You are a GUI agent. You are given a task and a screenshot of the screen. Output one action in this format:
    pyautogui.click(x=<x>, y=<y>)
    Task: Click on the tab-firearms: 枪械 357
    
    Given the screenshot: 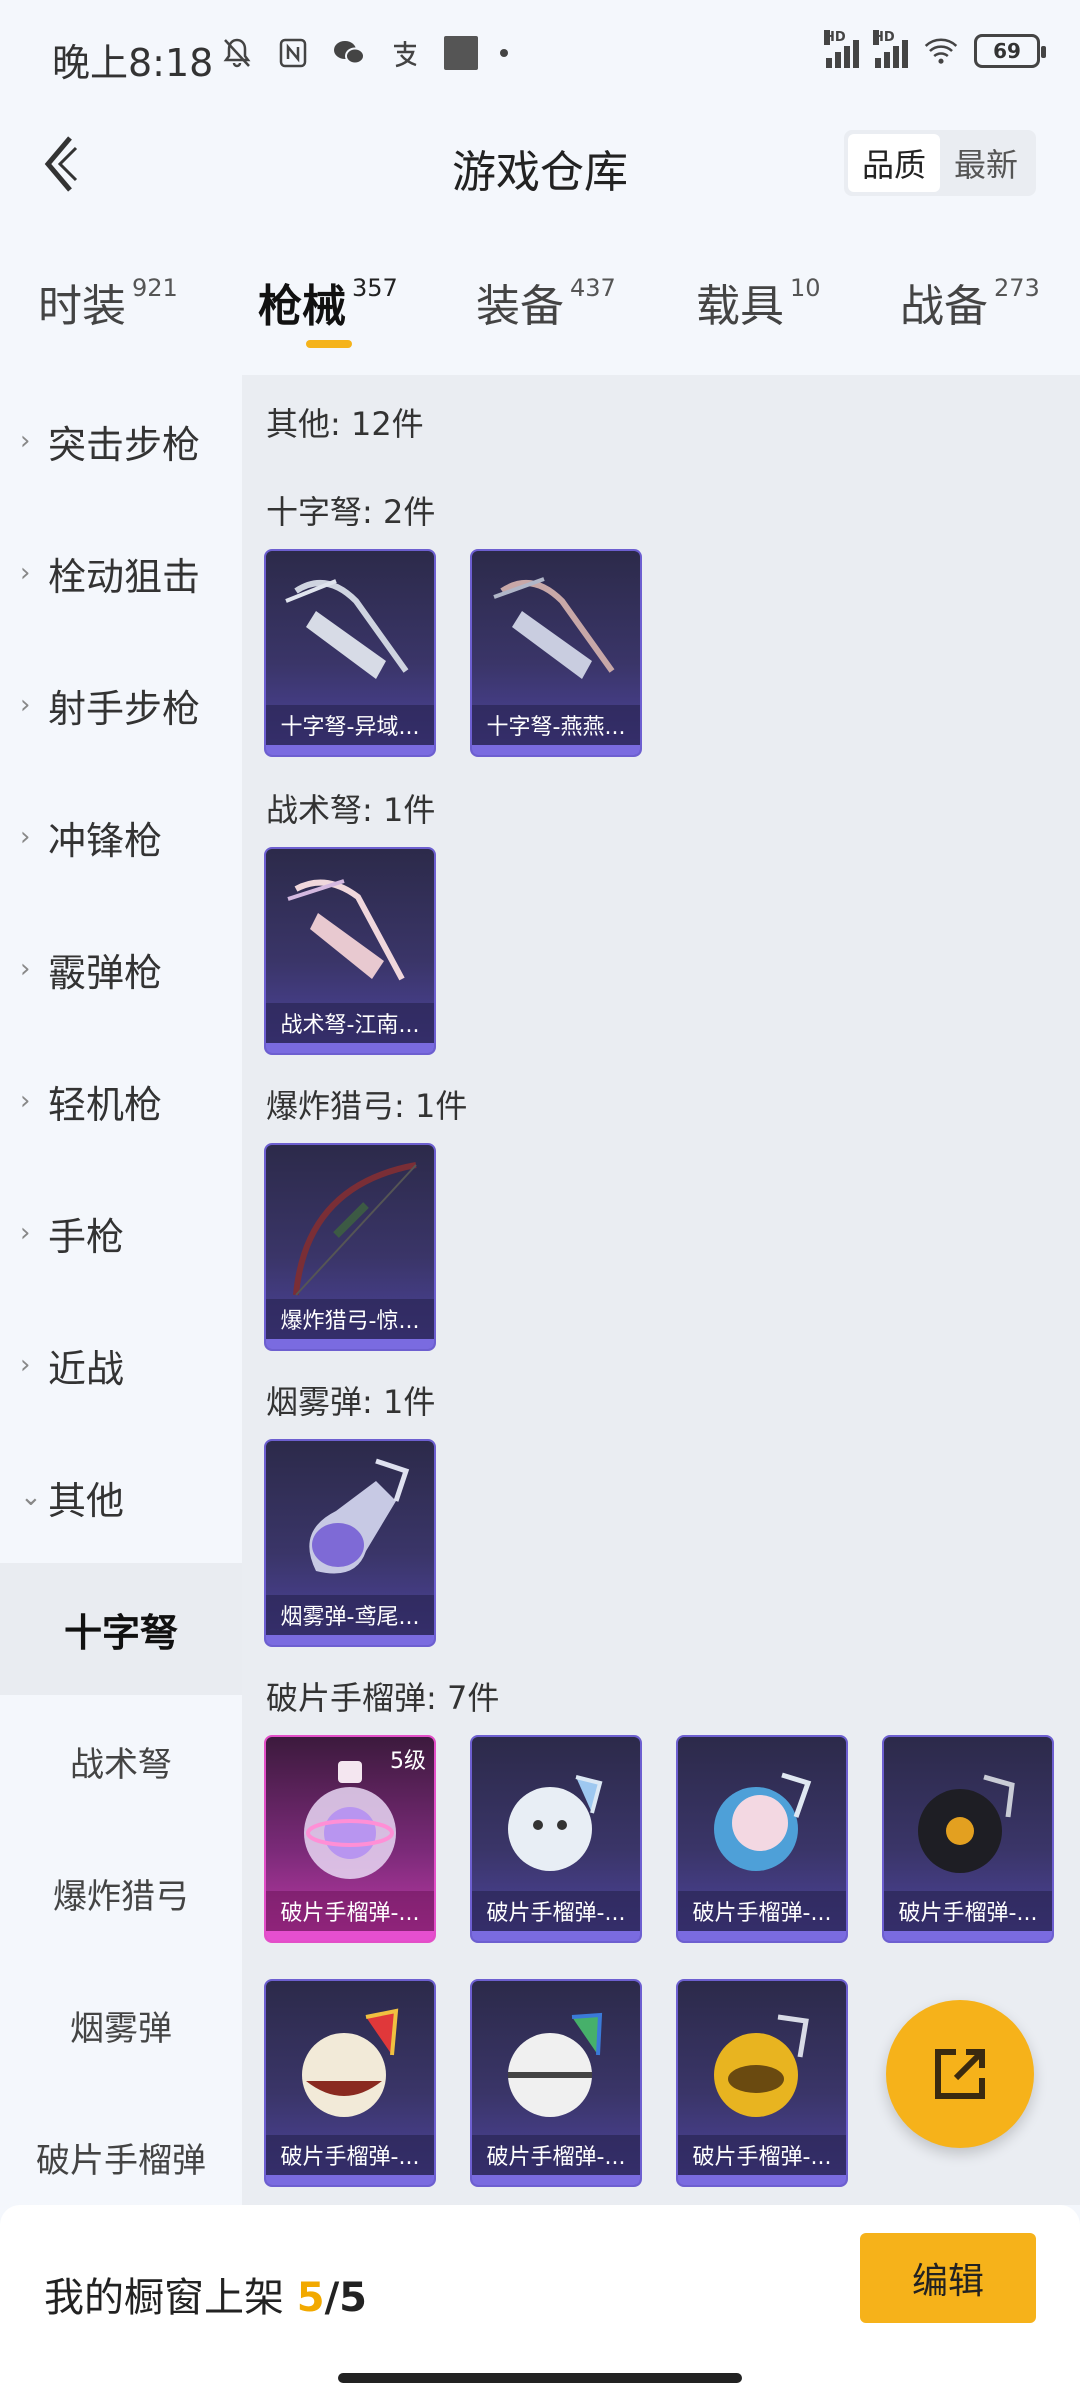 What is the action you would take?
    pyautogui.click(x=328, y=302)
    